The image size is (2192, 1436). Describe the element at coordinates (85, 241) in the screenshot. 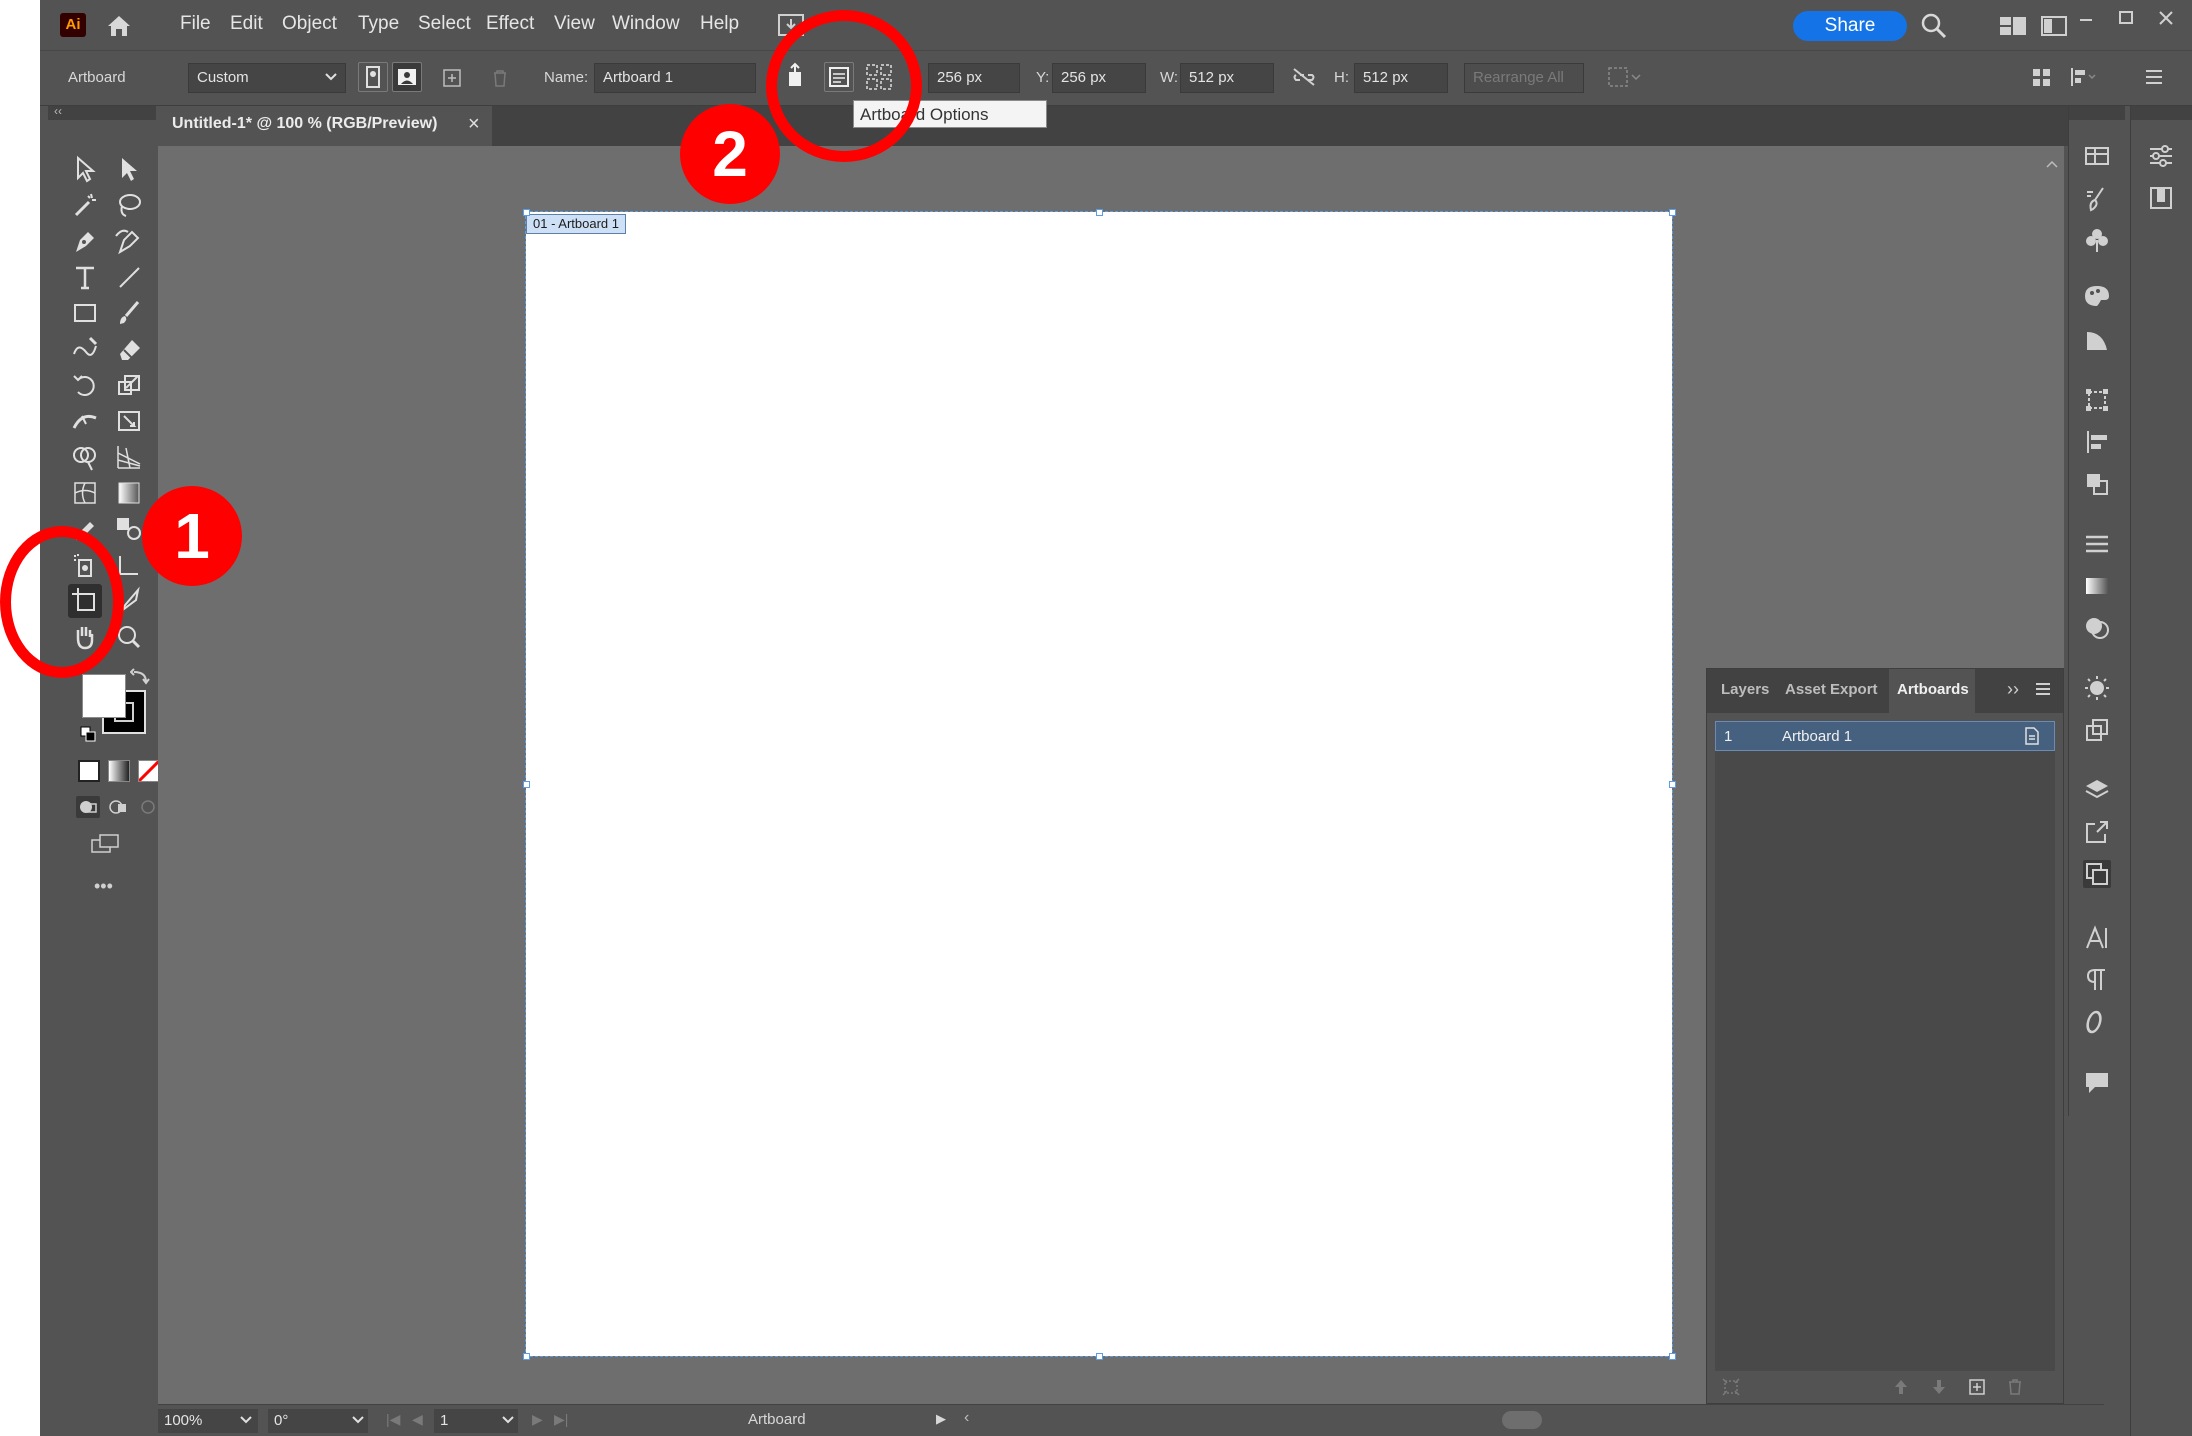

I see `pen-tool-icon` at that location.